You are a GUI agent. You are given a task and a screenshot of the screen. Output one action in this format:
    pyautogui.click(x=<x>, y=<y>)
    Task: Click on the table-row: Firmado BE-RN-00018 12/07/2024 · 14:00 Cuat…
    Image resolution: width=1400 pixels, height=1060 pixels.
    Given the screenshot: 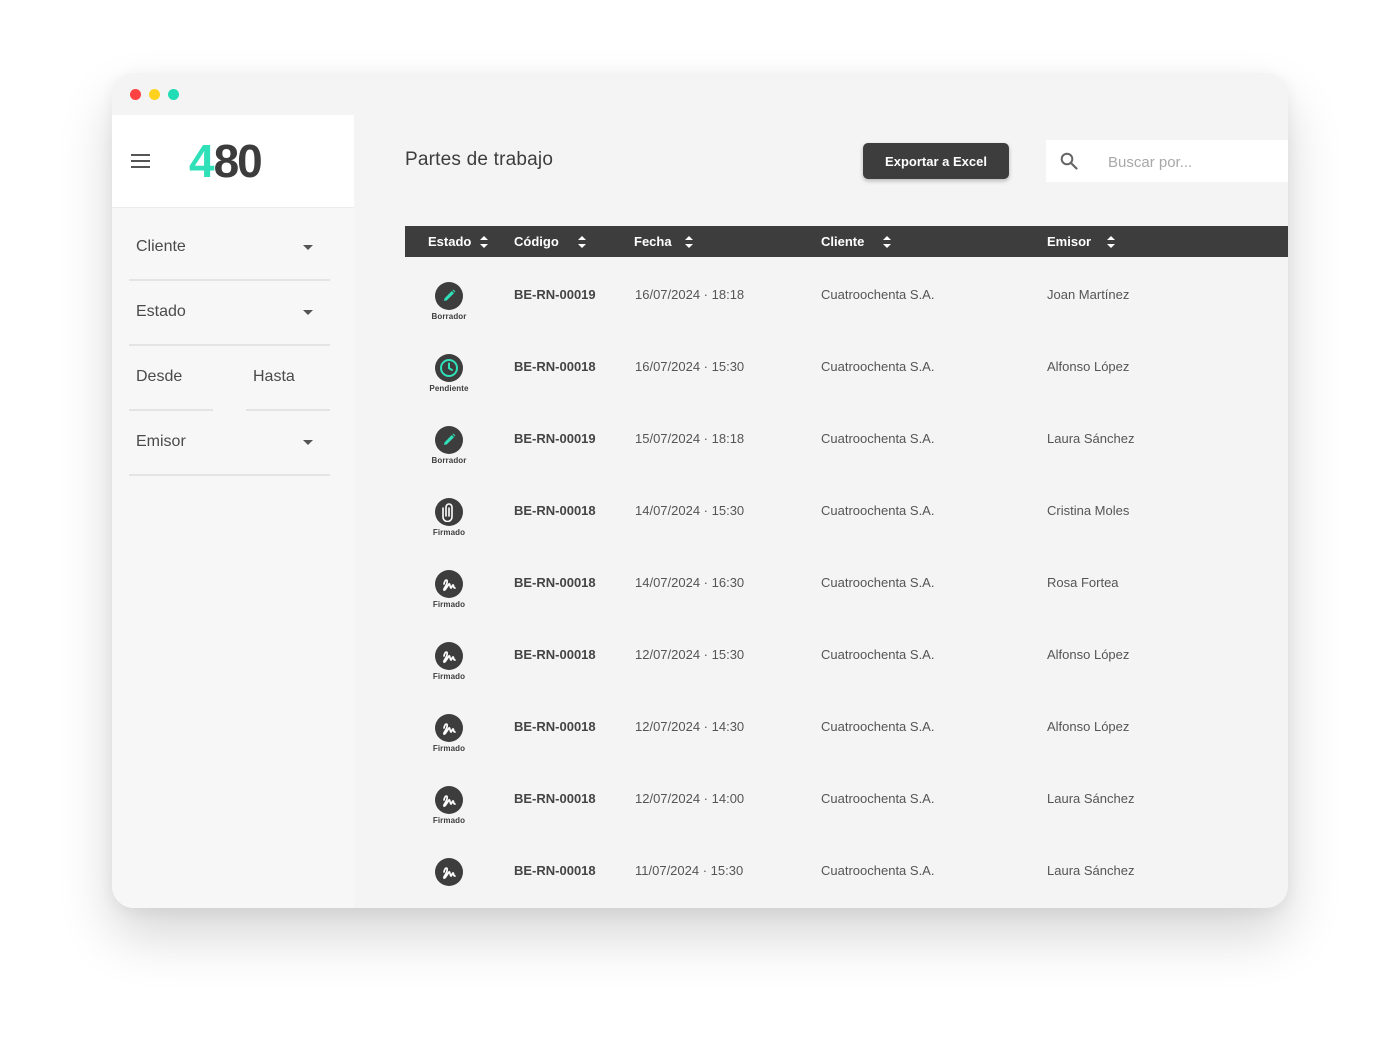 What is the action you would take?
    pyautogui.click(x=846, y=812)
    